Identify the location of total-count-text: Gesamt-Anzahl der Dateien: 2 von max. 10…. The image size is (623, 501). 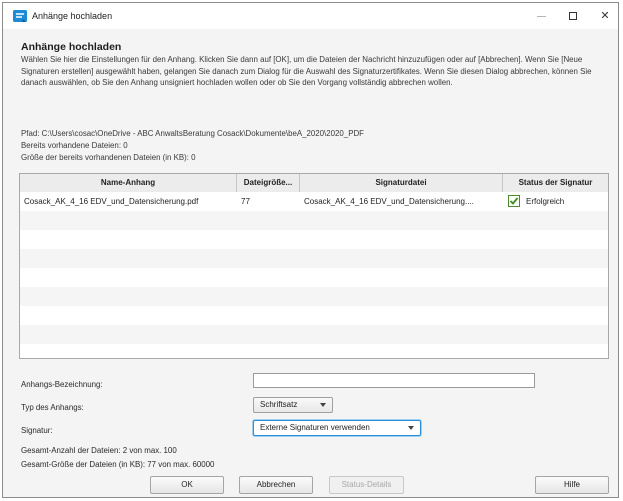
(99, 450).